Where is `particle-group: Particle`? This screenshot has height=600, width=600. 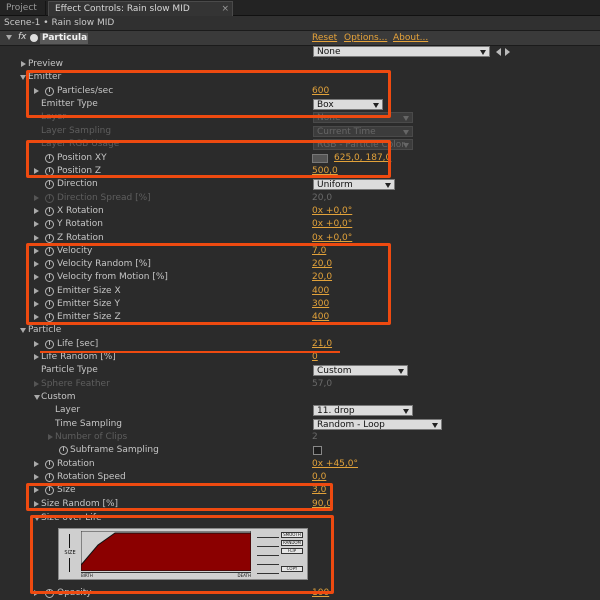 particle-group: Particle is located at coordinates (300, 330).